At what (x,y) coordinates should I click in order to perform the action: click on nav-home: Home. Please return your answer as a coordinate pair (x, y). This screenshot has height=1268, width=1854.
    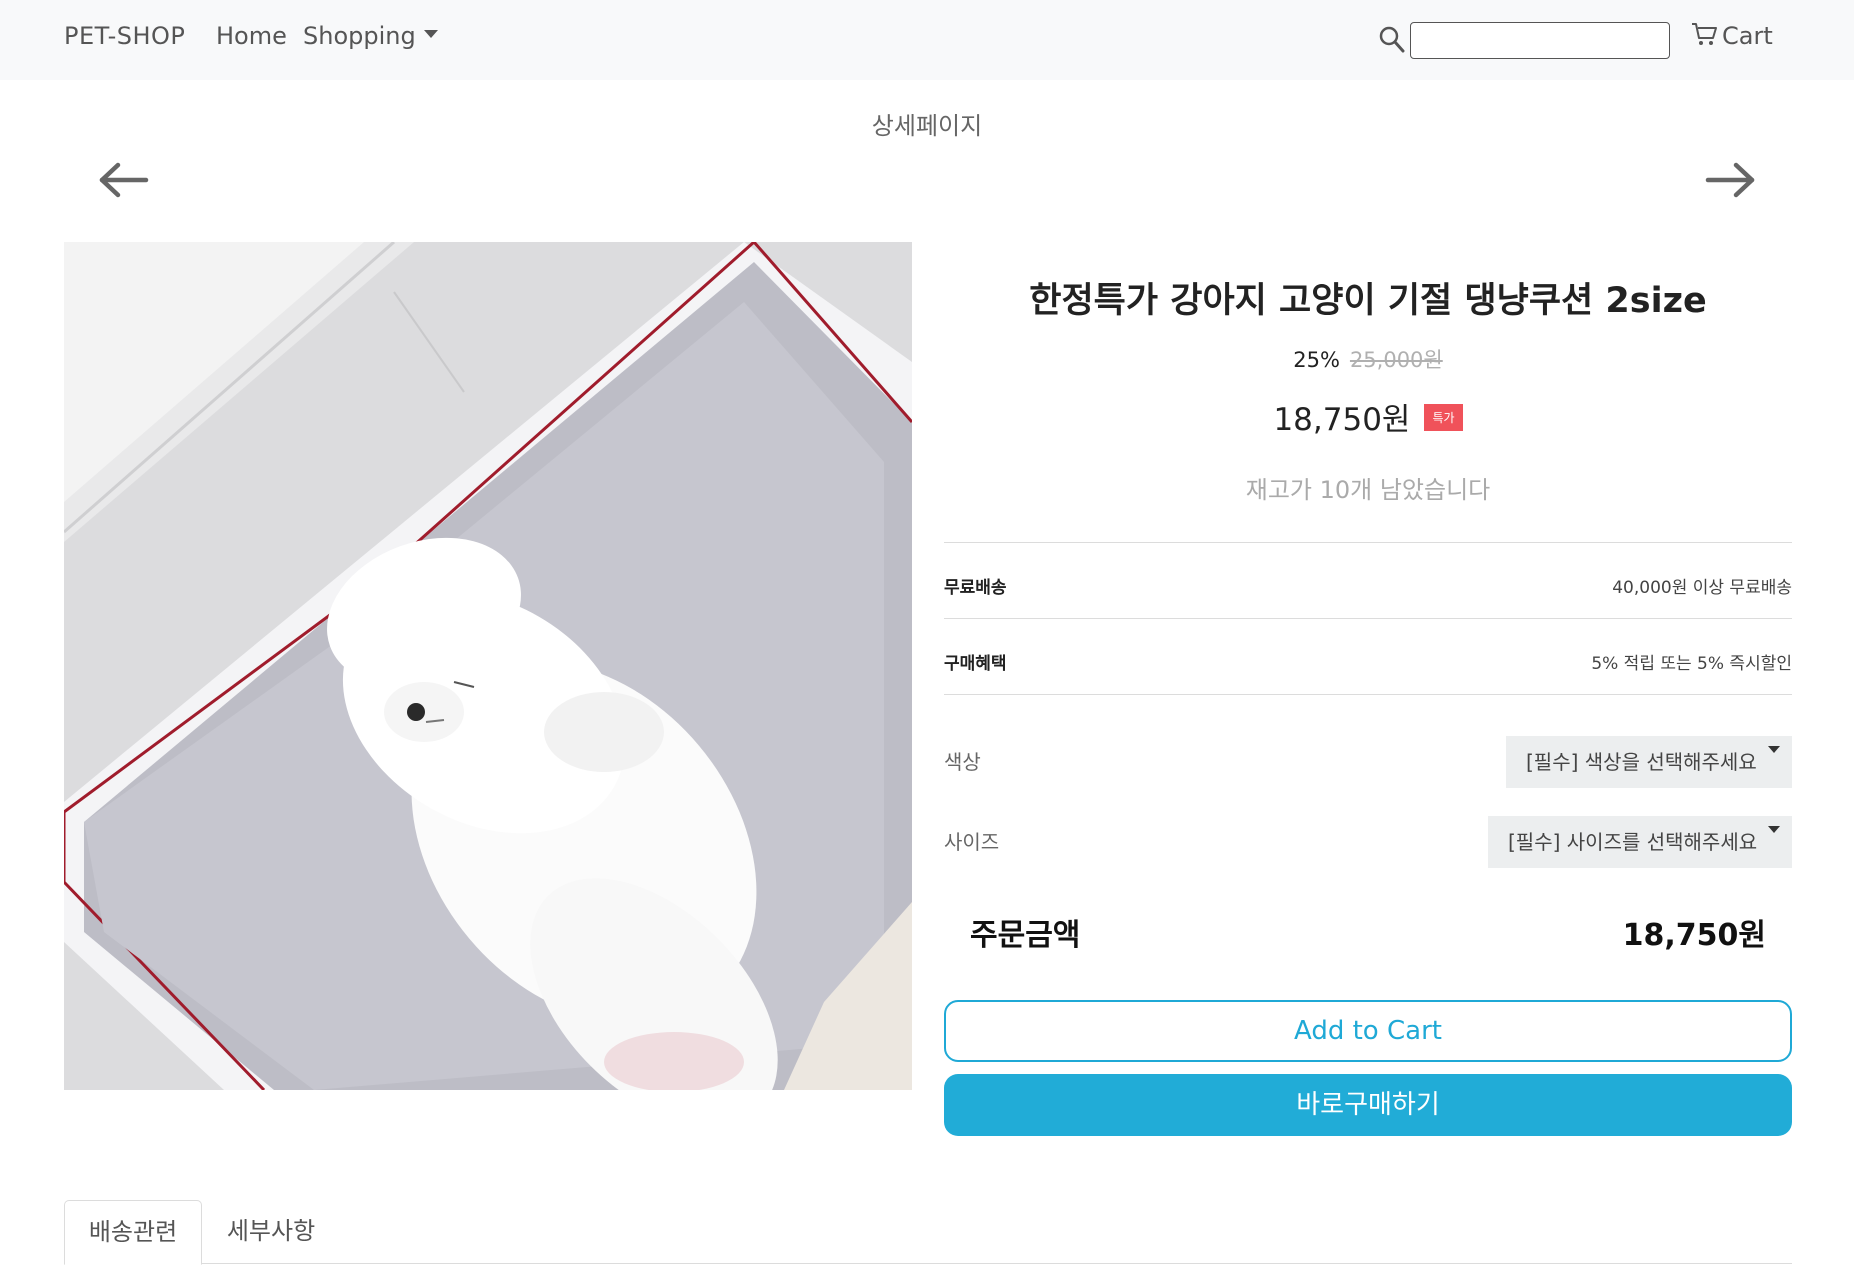
    Looking at the image, I should click on (251, 36).